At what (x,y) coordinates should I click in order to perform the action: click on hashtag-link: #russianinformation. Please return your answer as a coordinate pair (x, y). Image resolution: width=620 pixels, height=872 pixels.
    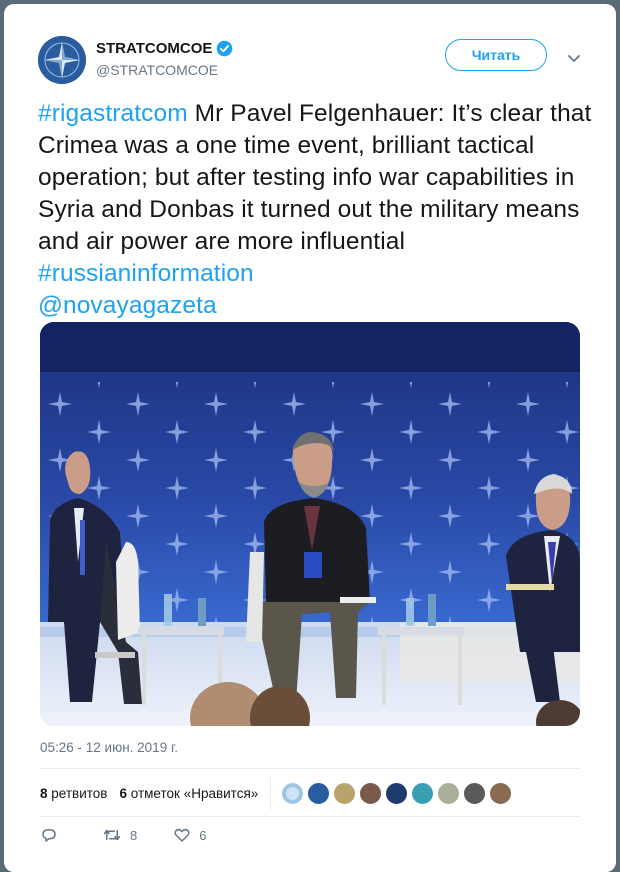
    Looking at the image, I should click on (146, 273).